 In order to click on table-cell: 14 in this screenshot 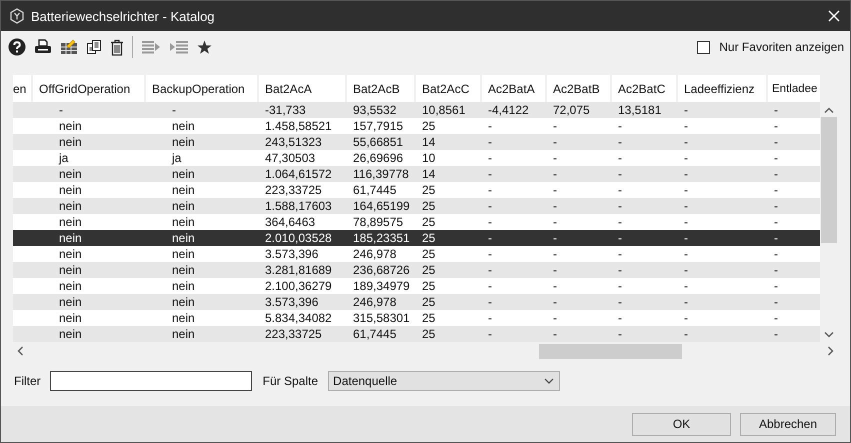, I will do `click(429, 142)`.